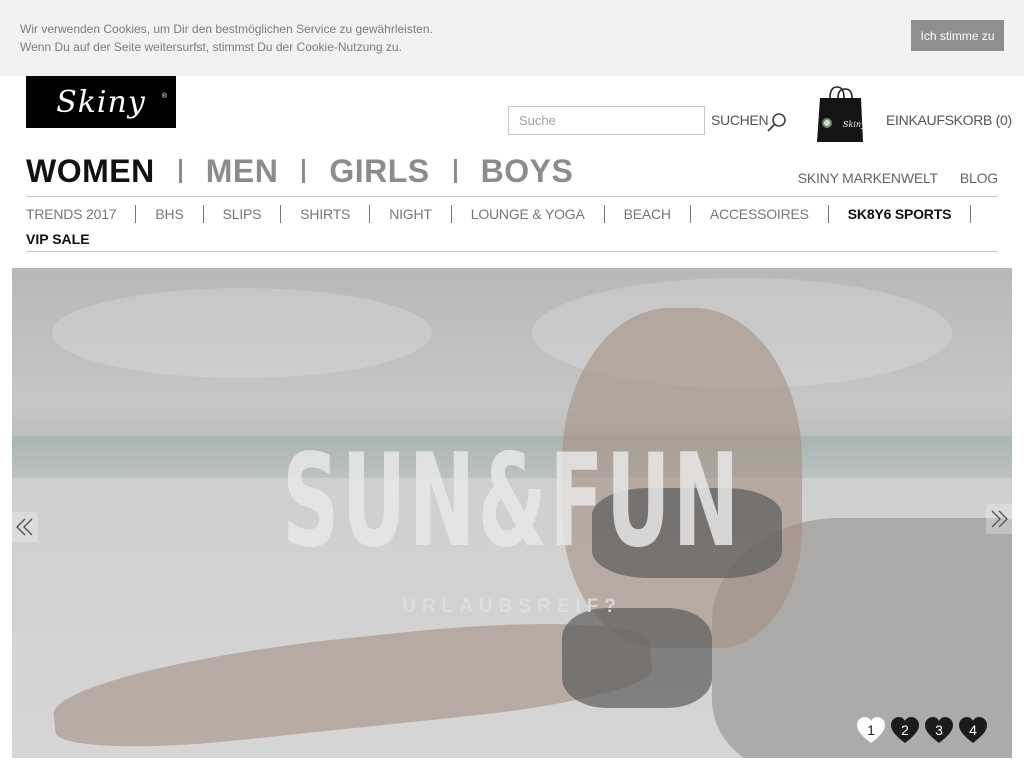 The height and width of the screenshot is (768, 1024). I want to click on main-nav-boys: BOYS, so click(527, 171).